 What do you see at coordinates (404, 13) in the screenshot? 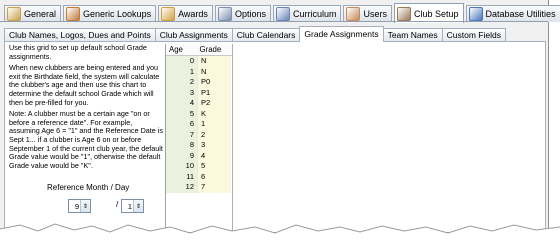
I see `club-setup-icon` at bounding box center [404, 13].